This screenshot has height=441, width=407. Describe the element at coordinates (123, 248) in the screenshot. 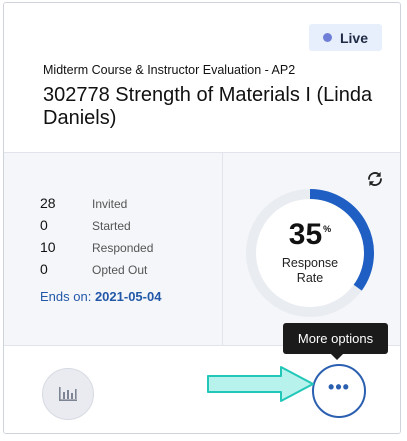

I see `stat-label: Responded` at that location.